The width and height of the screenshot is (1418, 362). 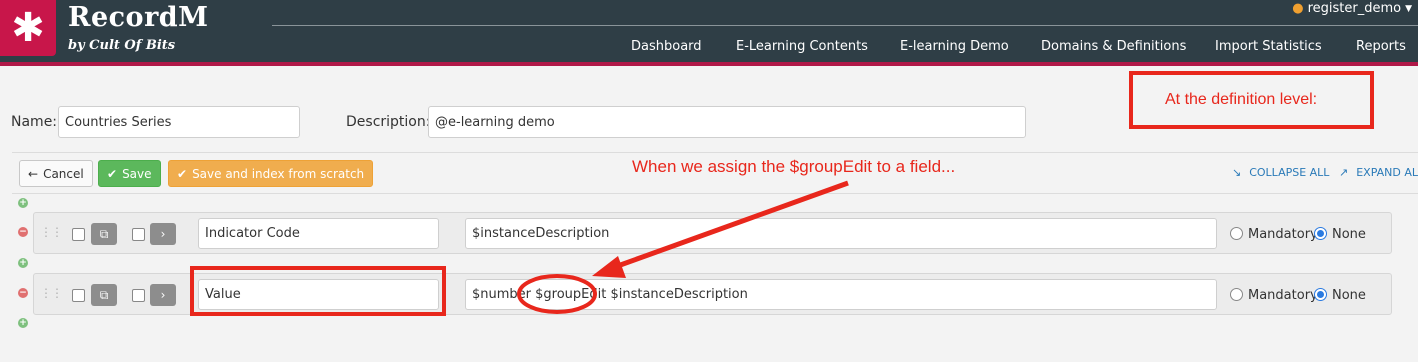 I want to click on groupedit-highlight-ellipse, so click(x=557, y=294).